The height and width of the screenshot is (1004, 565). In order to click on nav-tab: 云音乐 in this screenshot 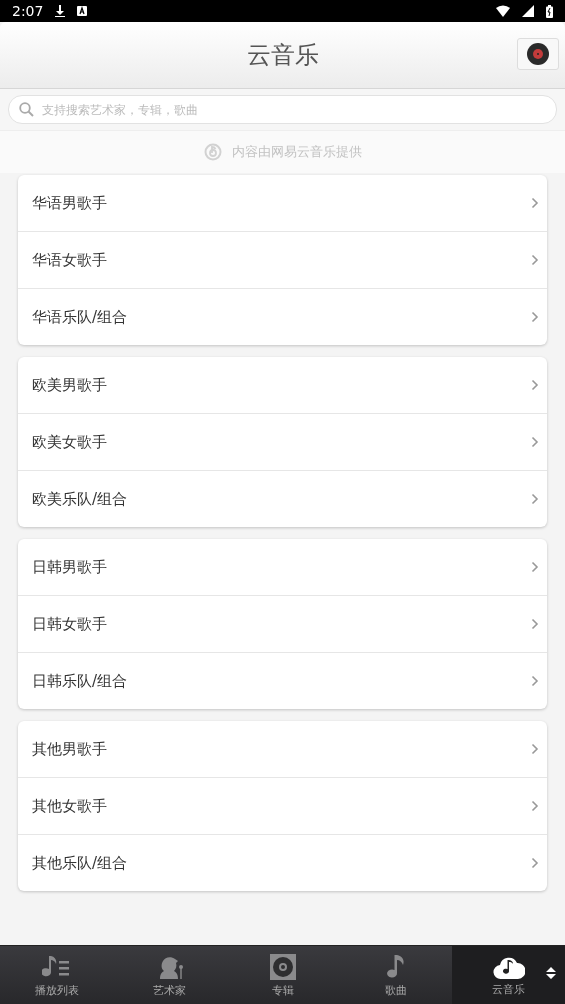, I will do `click(508, 975)`.